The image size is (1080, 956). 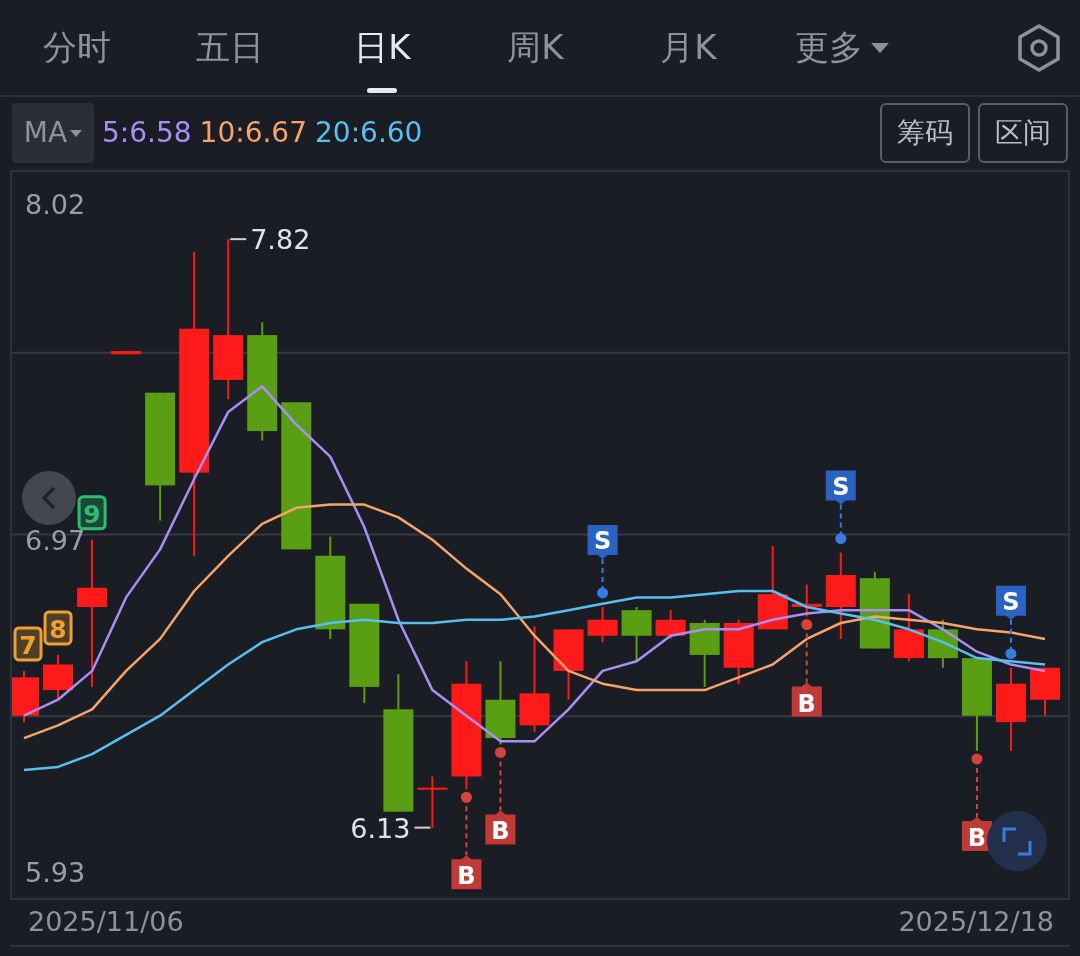 I want to click on tab: 分时, so click(x=76, y=47).